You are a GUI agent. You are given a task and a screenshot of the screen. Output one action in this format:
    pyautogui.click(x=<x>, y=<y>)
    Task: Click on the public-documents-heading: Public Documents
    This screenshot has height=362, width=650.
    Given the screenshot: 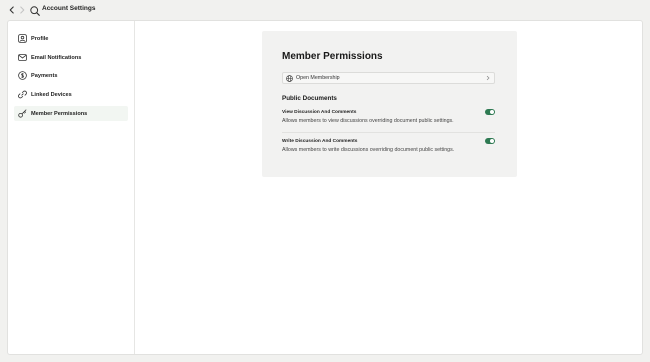 What is the action you would take?
    pyautogui.click(x=309, y=98)
    